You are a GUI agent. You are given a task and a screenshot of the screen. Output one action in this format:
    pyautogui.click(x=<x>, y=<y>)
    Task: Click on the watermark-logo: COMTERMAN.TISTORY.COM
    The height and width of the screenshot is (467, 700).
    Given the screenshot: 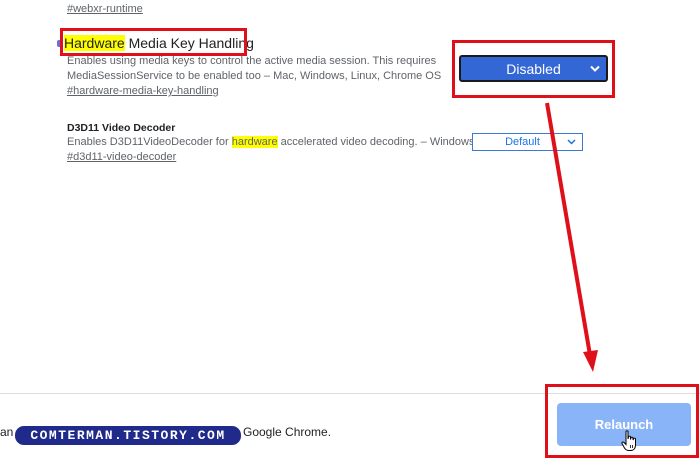 What is the action you would take?
    pyautogui.click(x=128, y=435)
    